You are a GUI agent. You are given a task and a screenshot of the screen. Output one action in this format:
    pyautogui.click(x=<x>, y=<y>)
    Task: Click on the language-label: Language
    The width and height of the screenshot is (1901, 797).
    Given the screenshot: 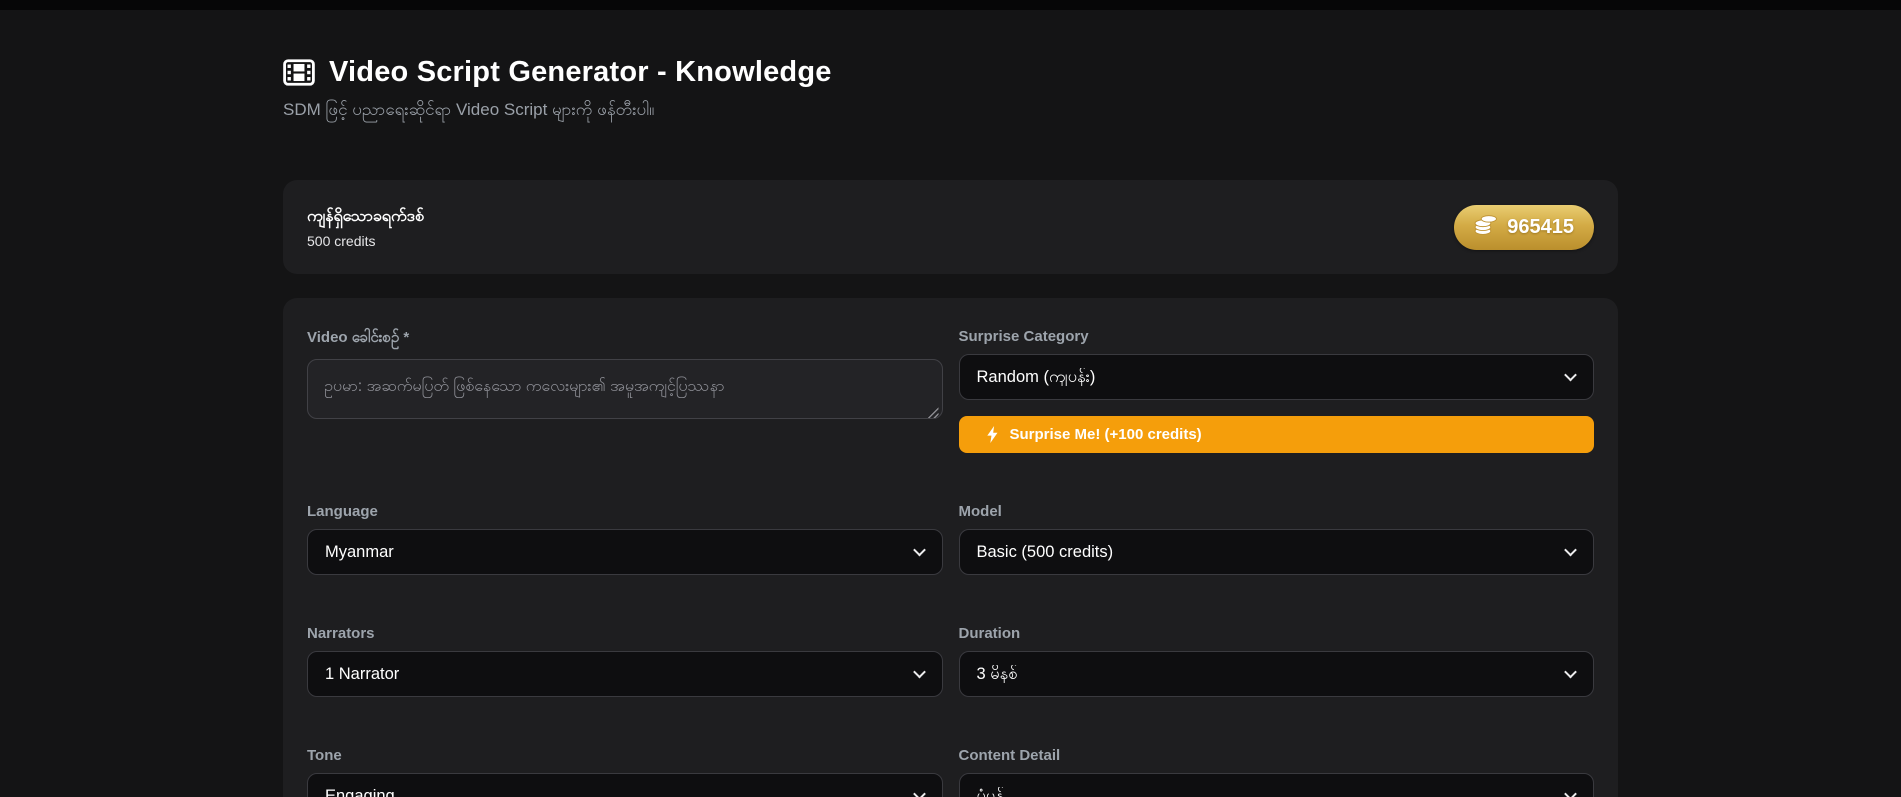 What is the action you would take?
    pyautogui.click(x=342, y=511)
    